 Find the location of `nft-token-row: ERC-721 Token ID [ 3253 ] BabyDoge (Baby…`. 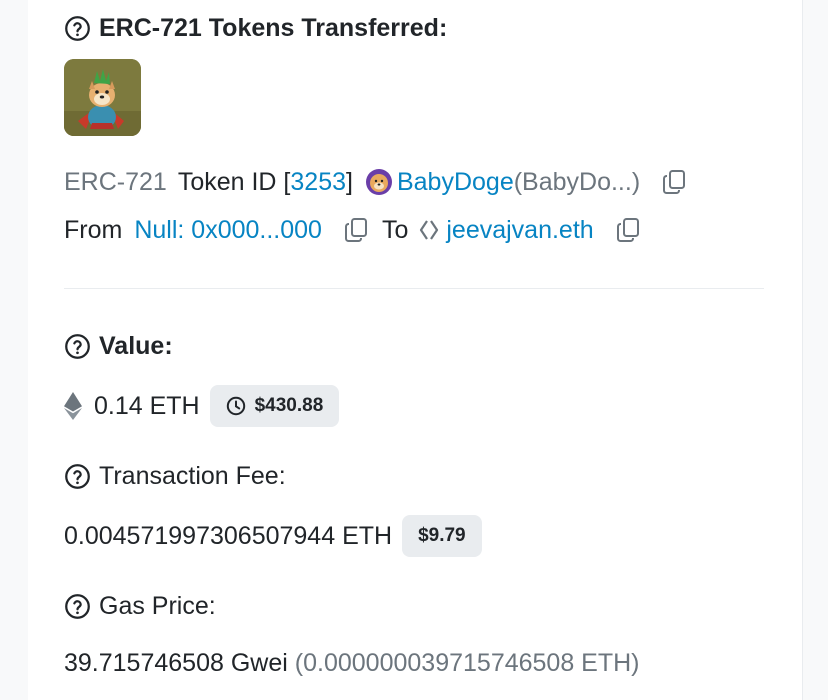

nft-token-row: ERC-721 Token ID [ 3253 ] BabyDoge (Baby… is located at coordinates (375, 182).